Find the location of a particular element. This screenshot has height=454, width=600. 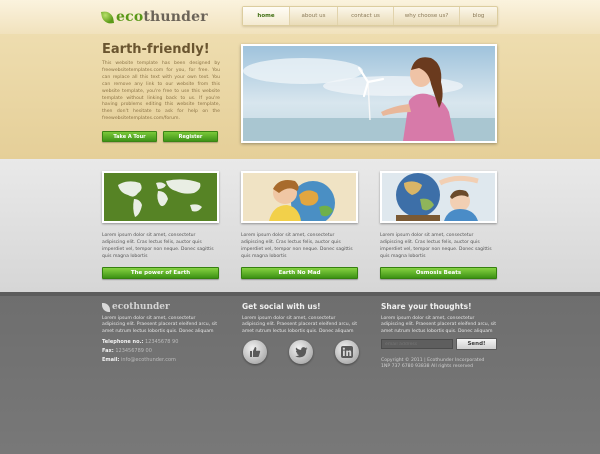

take-a-tour-button: Take A Tour is located at coordinates (129, 136).